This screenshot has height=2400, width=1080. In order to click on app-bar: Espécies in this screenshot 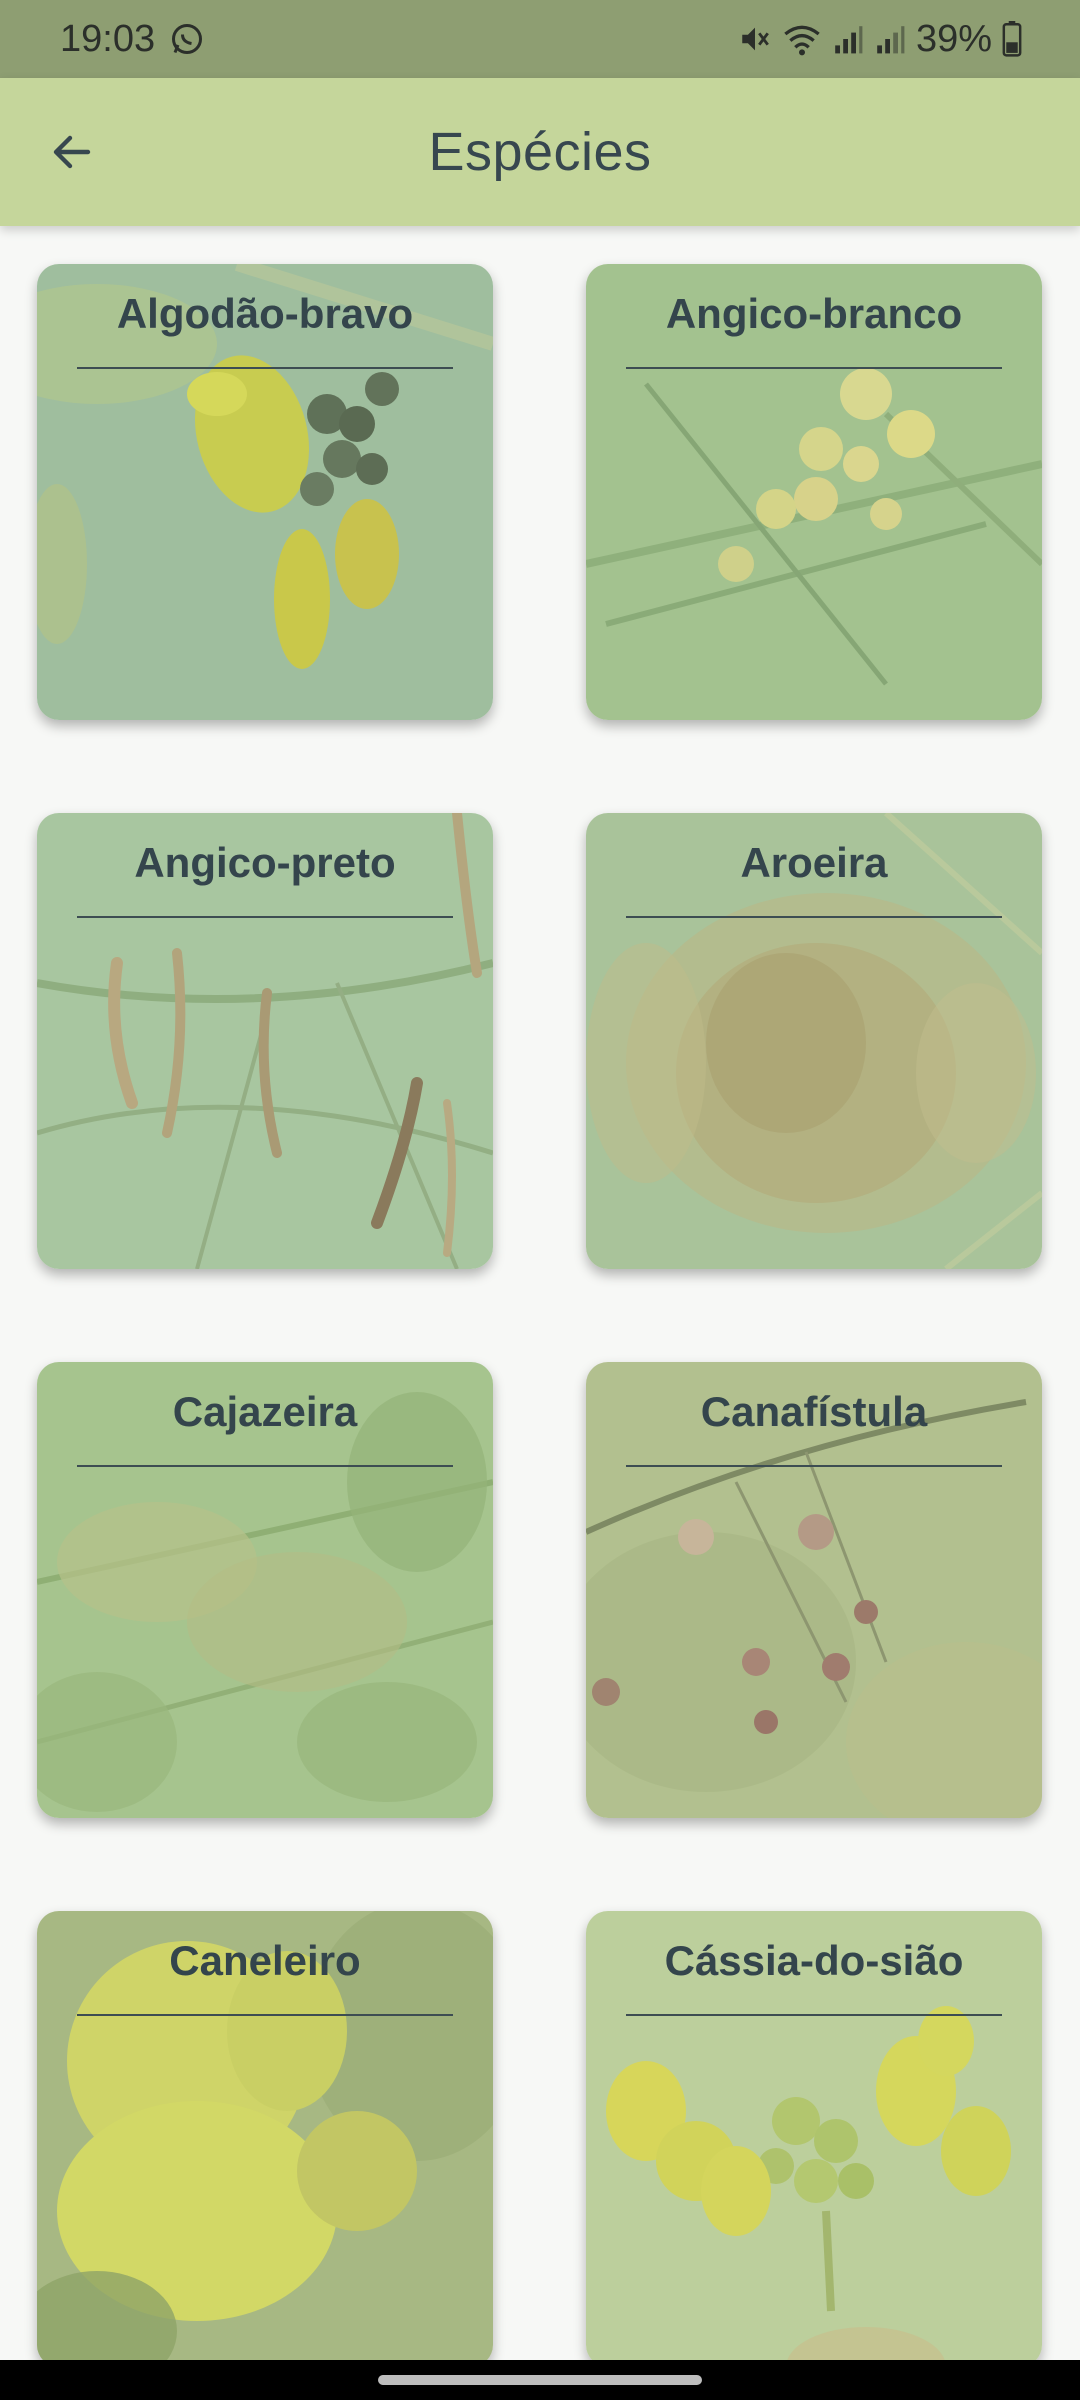, I will do `click(540, 152)`.